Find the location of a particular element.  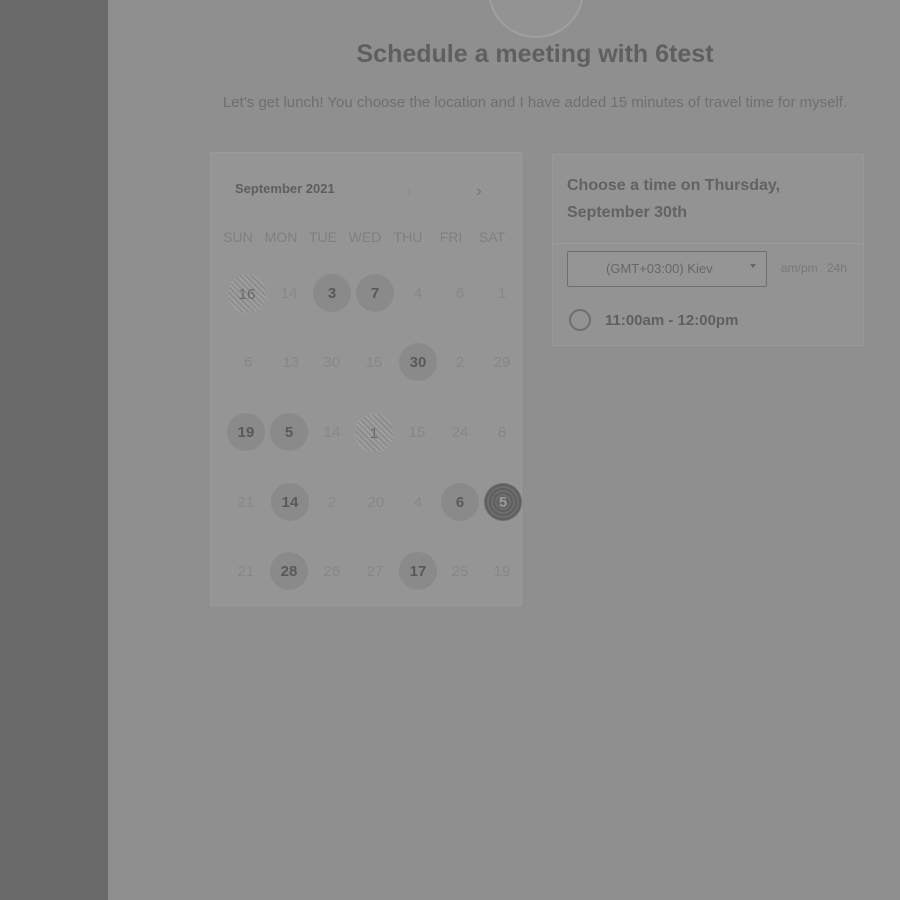

chevron-down-icon is located at coordinates (753, 266).